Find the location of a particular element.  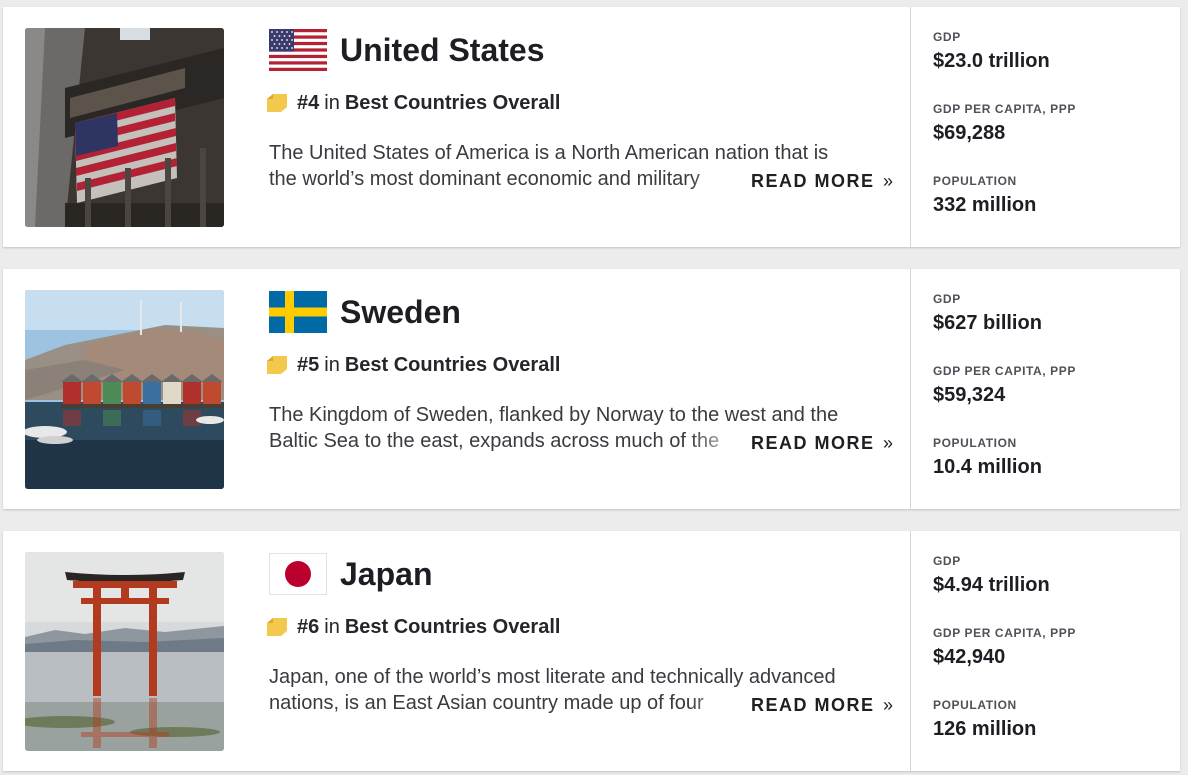

population-value: 126 million is located at coordinates (985, 729).